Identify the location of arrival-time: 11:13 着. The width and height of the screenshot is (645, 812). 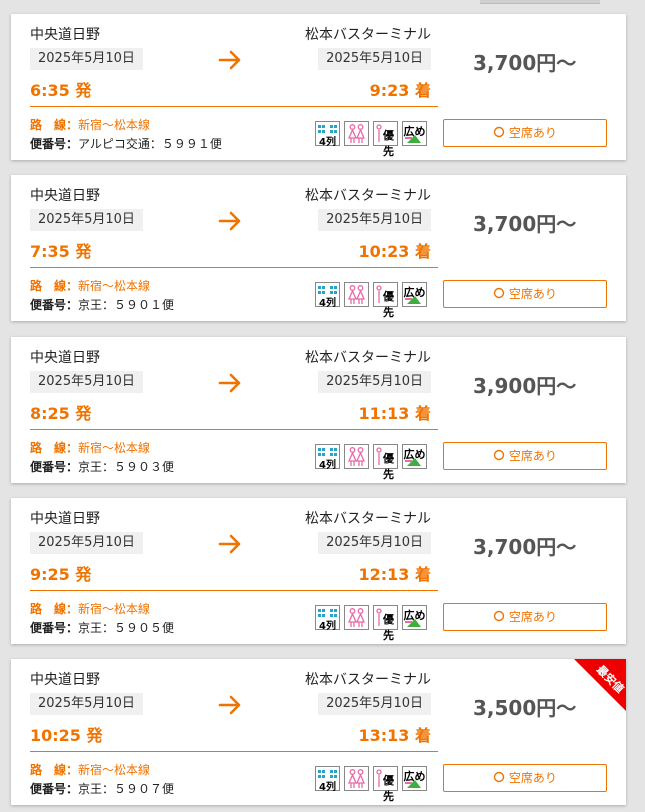
(394, 413).